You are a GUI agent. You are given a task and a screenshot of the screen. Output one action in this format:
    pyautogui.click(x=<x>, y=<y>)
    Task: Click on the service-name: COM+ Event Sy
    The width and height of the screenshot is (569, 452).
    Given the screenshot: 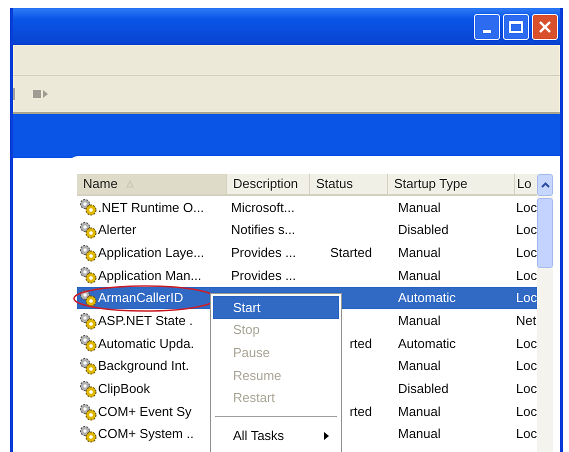 What is the action you would take?
    pyautogui.click(x=145, y=412)
    